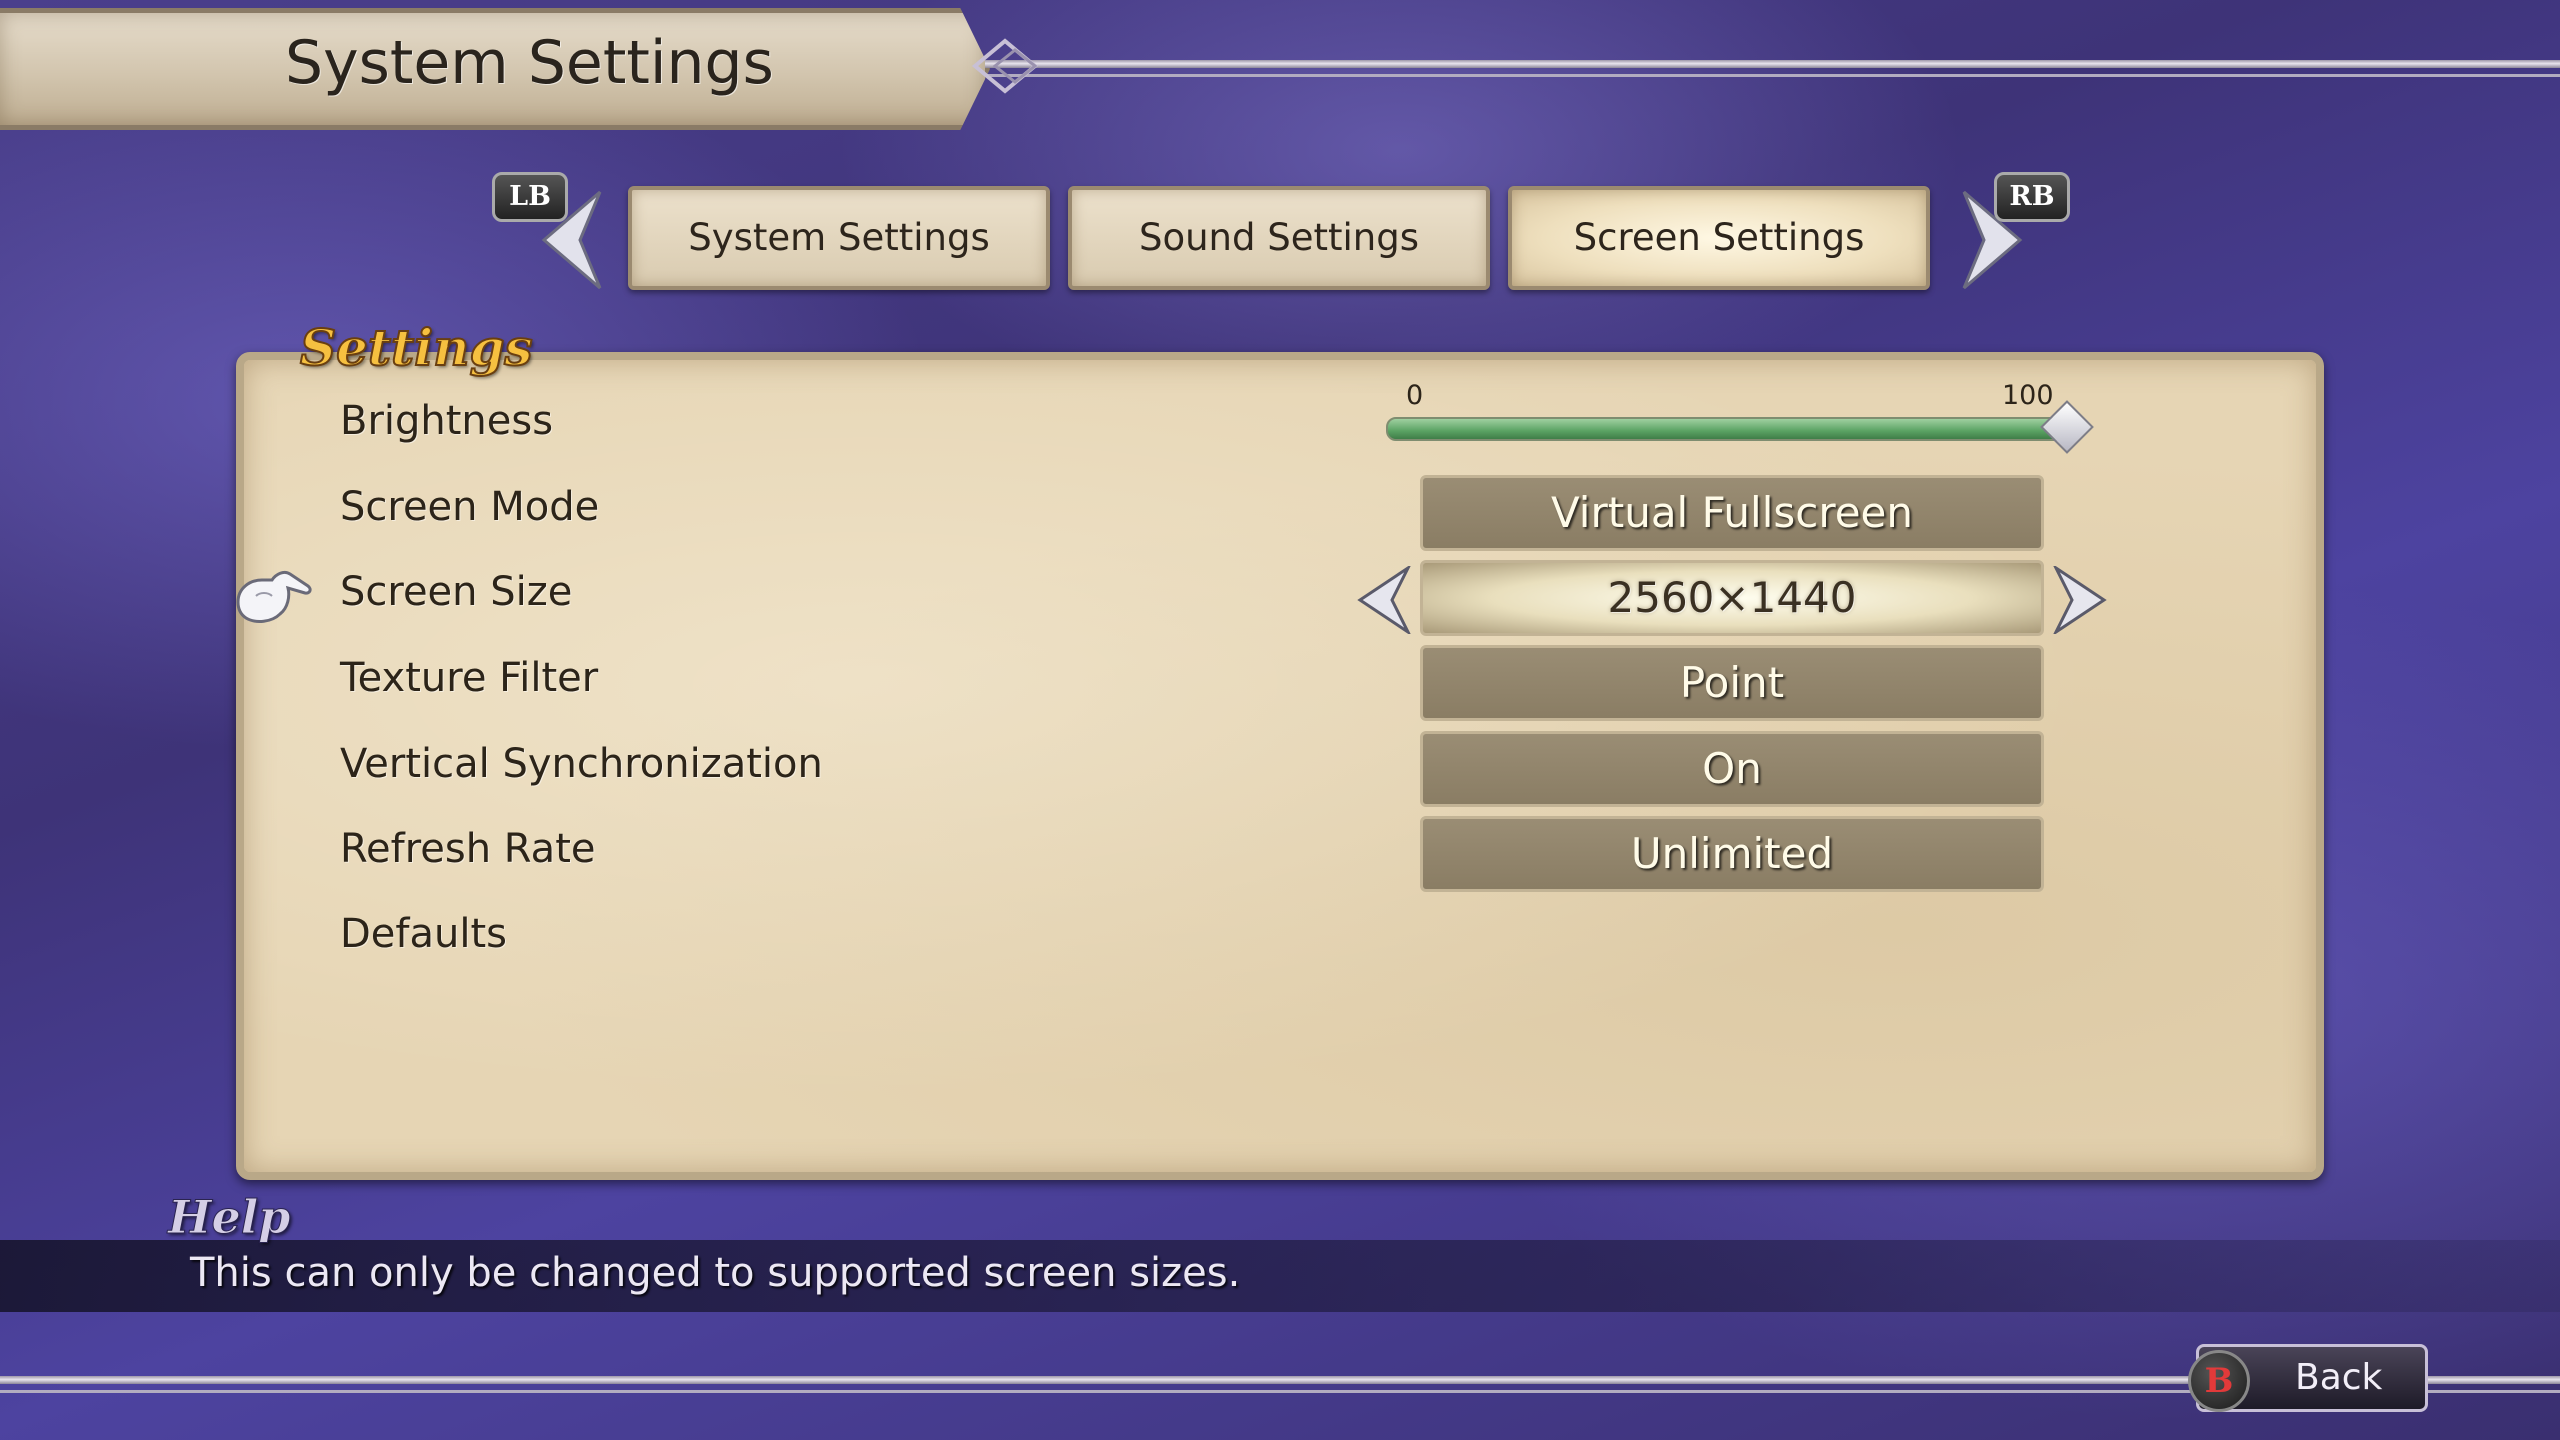 The width and height of the screenshot is (2560, 1440). Describe the element at coordinates (572, 240) in the screenshot. I see `tab-prev-arrow-icon` at that location.